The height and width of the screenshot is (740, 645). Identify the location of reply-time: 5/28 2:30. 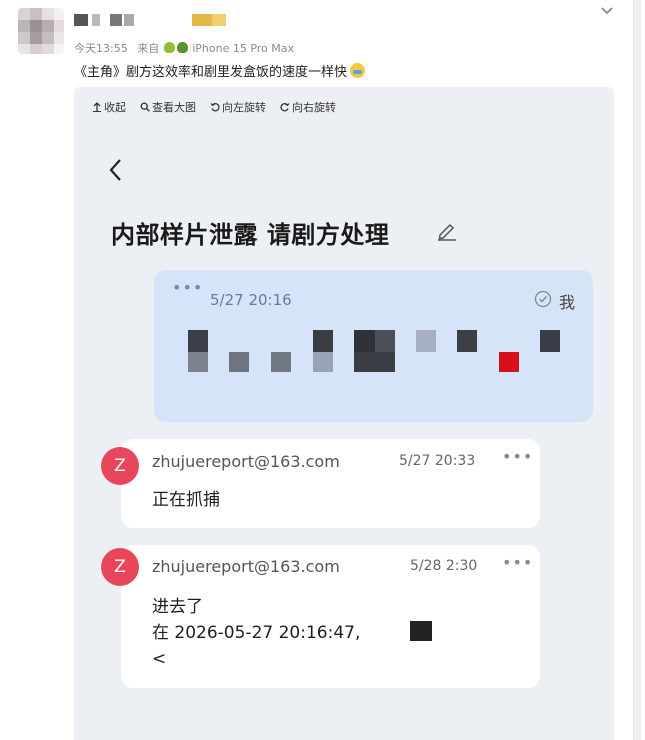
(444, 566).